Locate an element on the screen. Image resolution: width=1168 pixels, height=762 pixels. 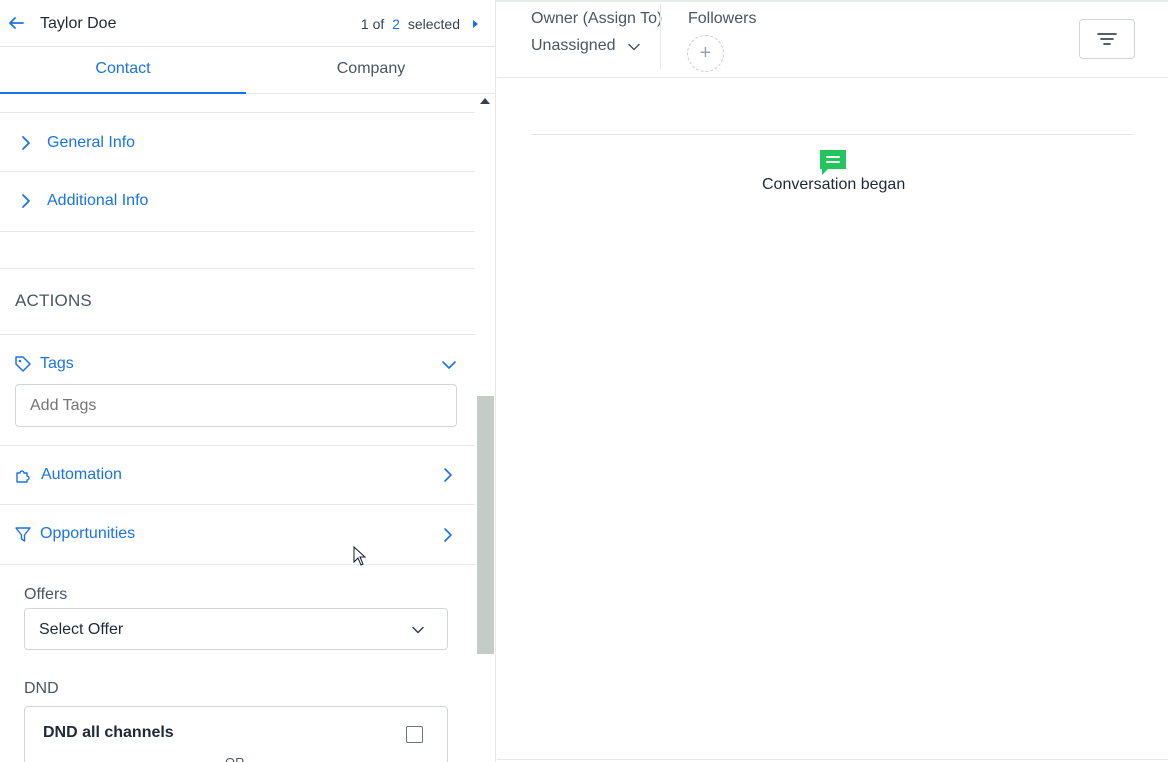
dnd-all-channels-label: DND all channels is located at coordinates (108, 732).